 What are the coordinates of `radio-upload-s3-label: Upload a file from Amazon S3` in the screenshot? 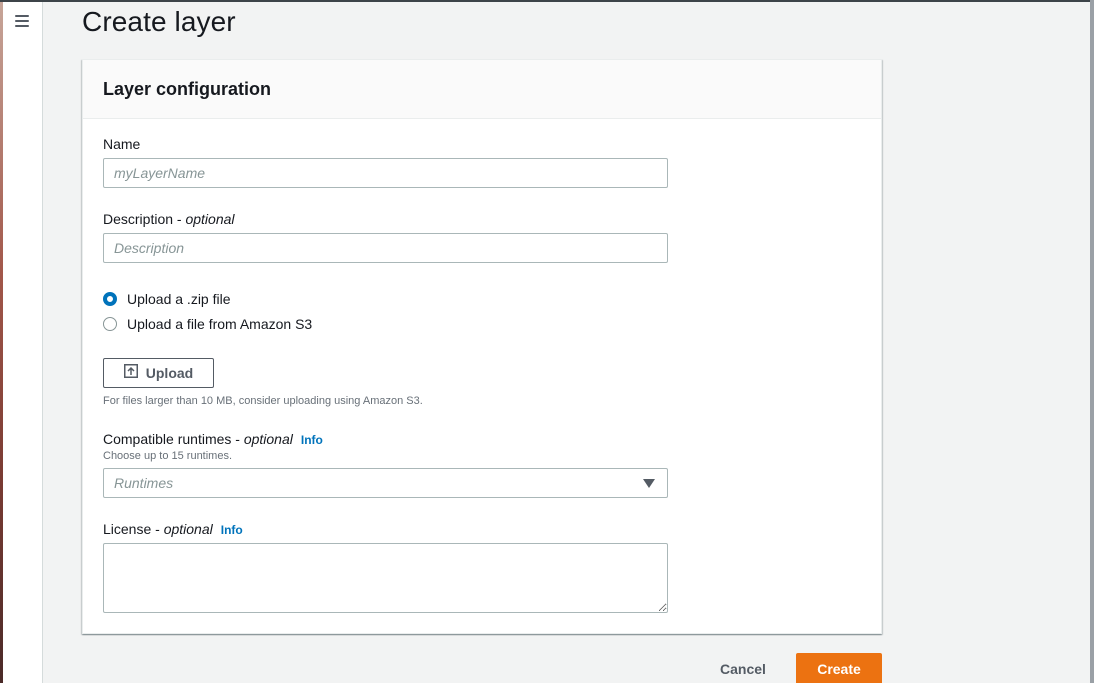 It's located at (220, 324).